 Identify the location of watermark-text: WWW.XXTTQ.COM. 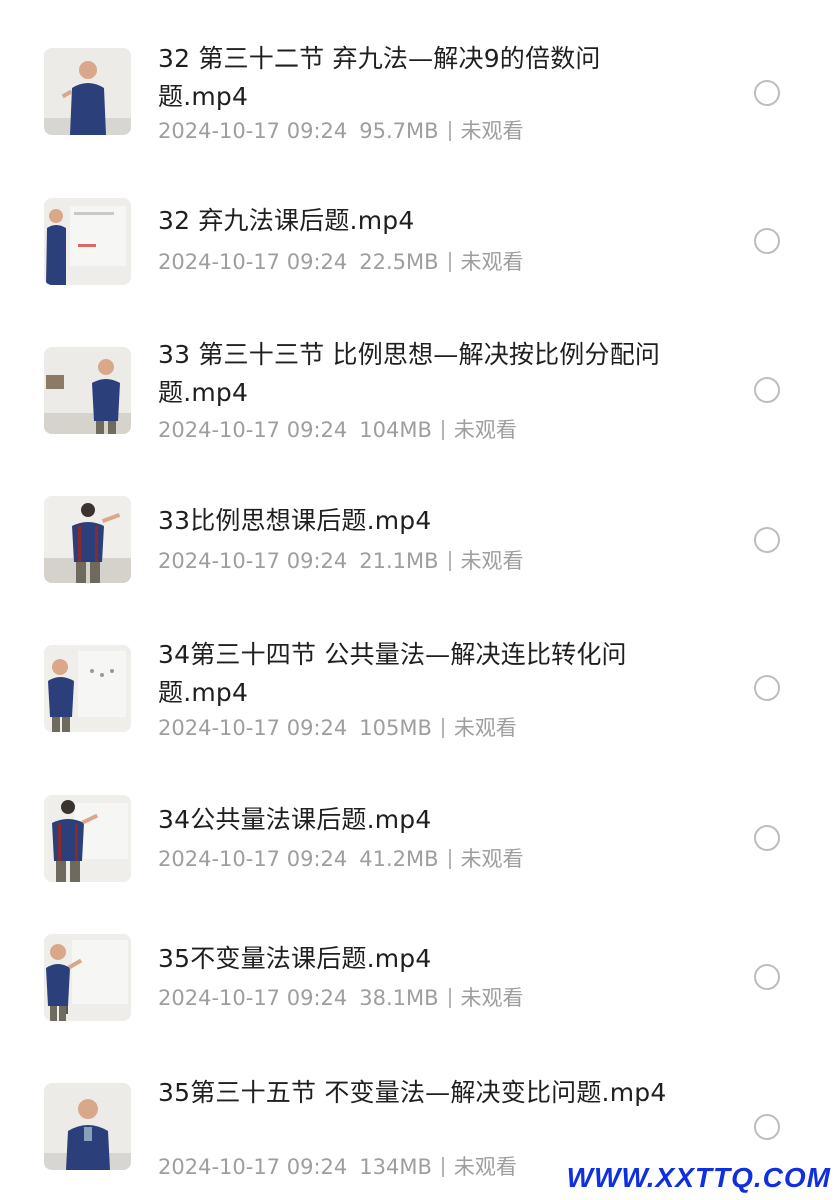
(698, 1177).